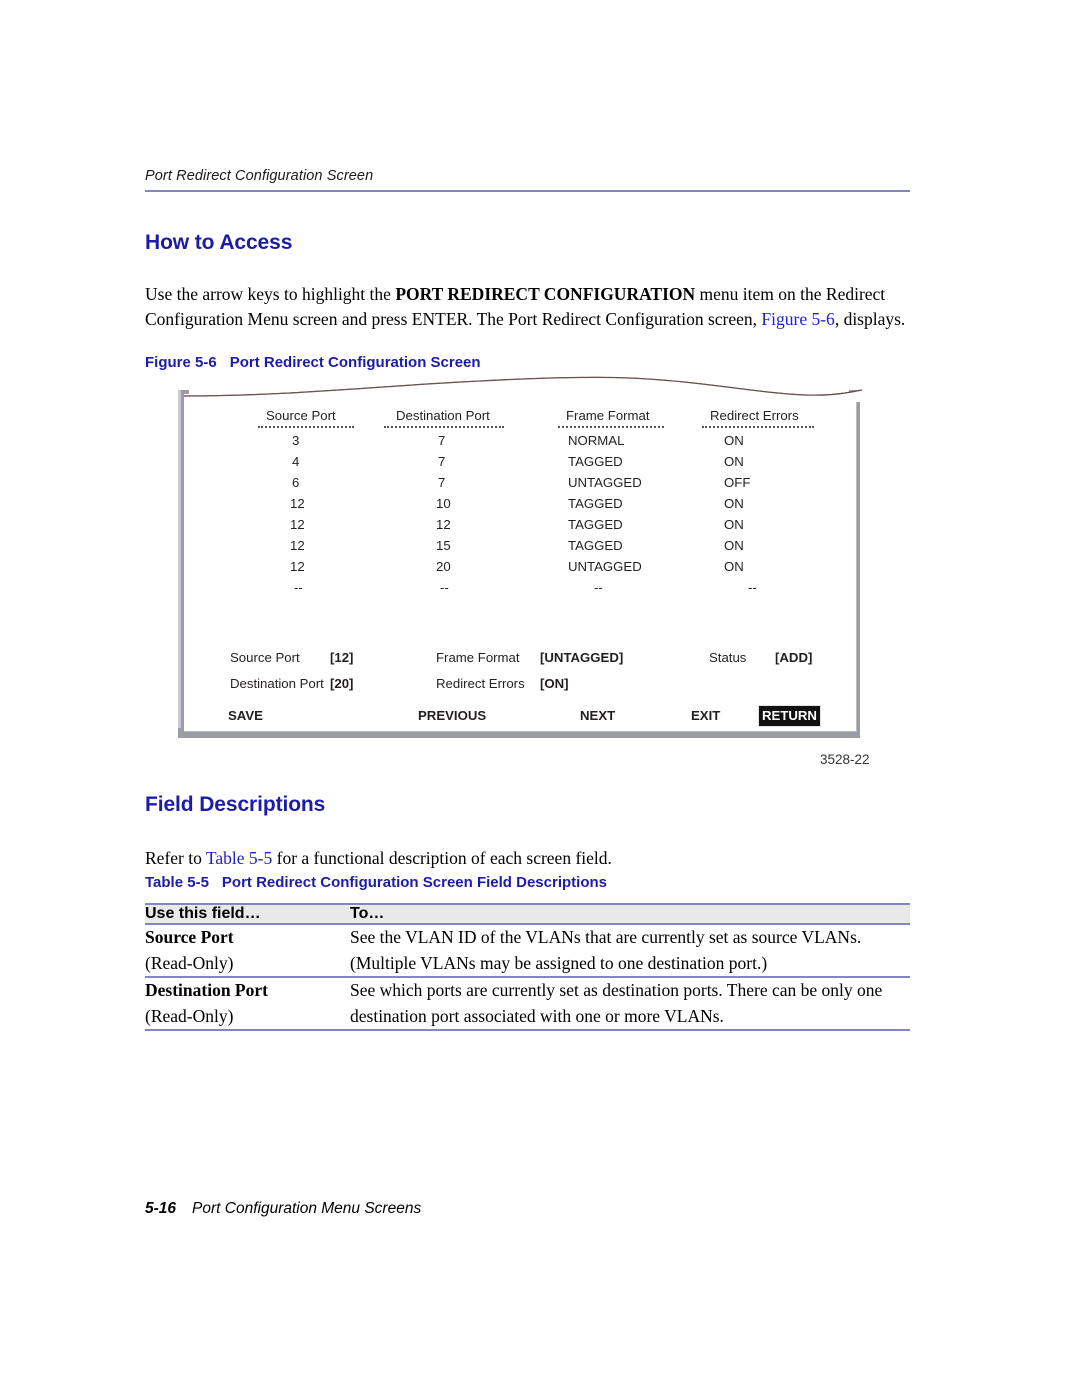 The image size is (1080, 1397). What do you see at coordinates (219, 242) in the screenshot?
I see `heading-how-to-access: How to Access` at bounding box center [219, 242].